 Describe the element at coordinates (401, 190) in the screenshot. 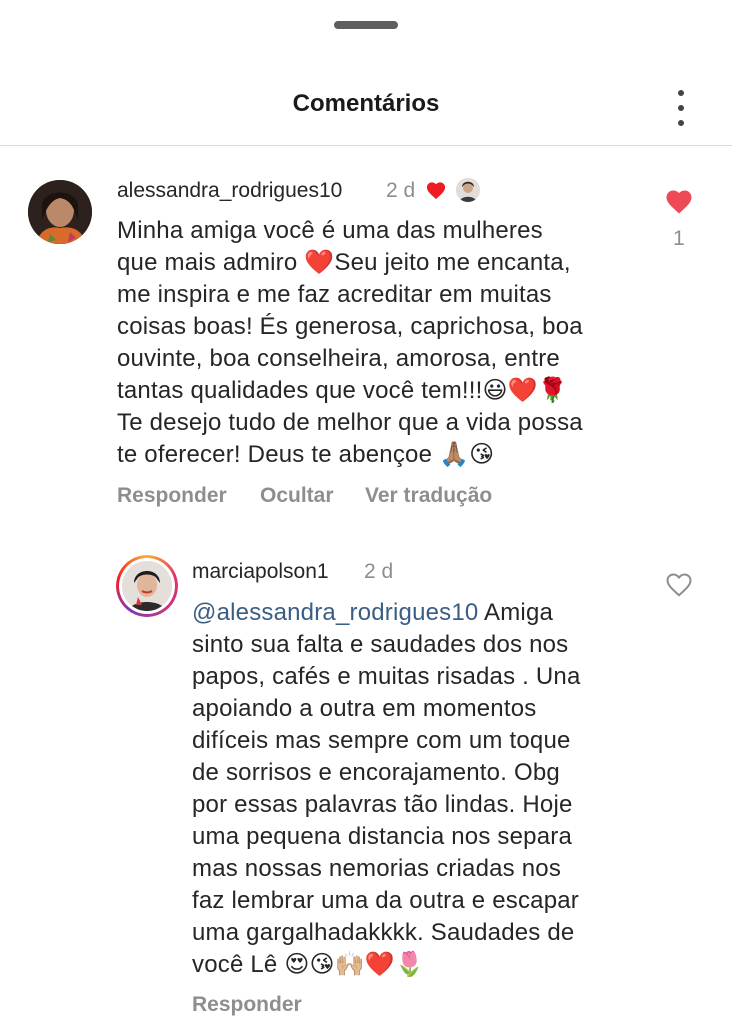

I see `comment-time: 2 d` at that location.